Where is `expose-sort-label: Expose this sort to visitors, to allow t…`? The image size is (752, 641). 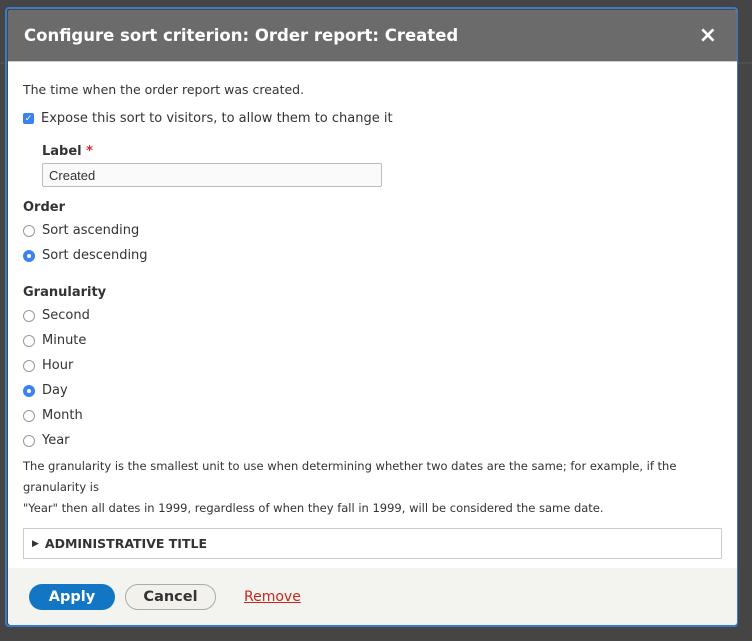 expose-sort-label: Expose this sort to visitors, to allow t… is located at coordinates (217, 118).